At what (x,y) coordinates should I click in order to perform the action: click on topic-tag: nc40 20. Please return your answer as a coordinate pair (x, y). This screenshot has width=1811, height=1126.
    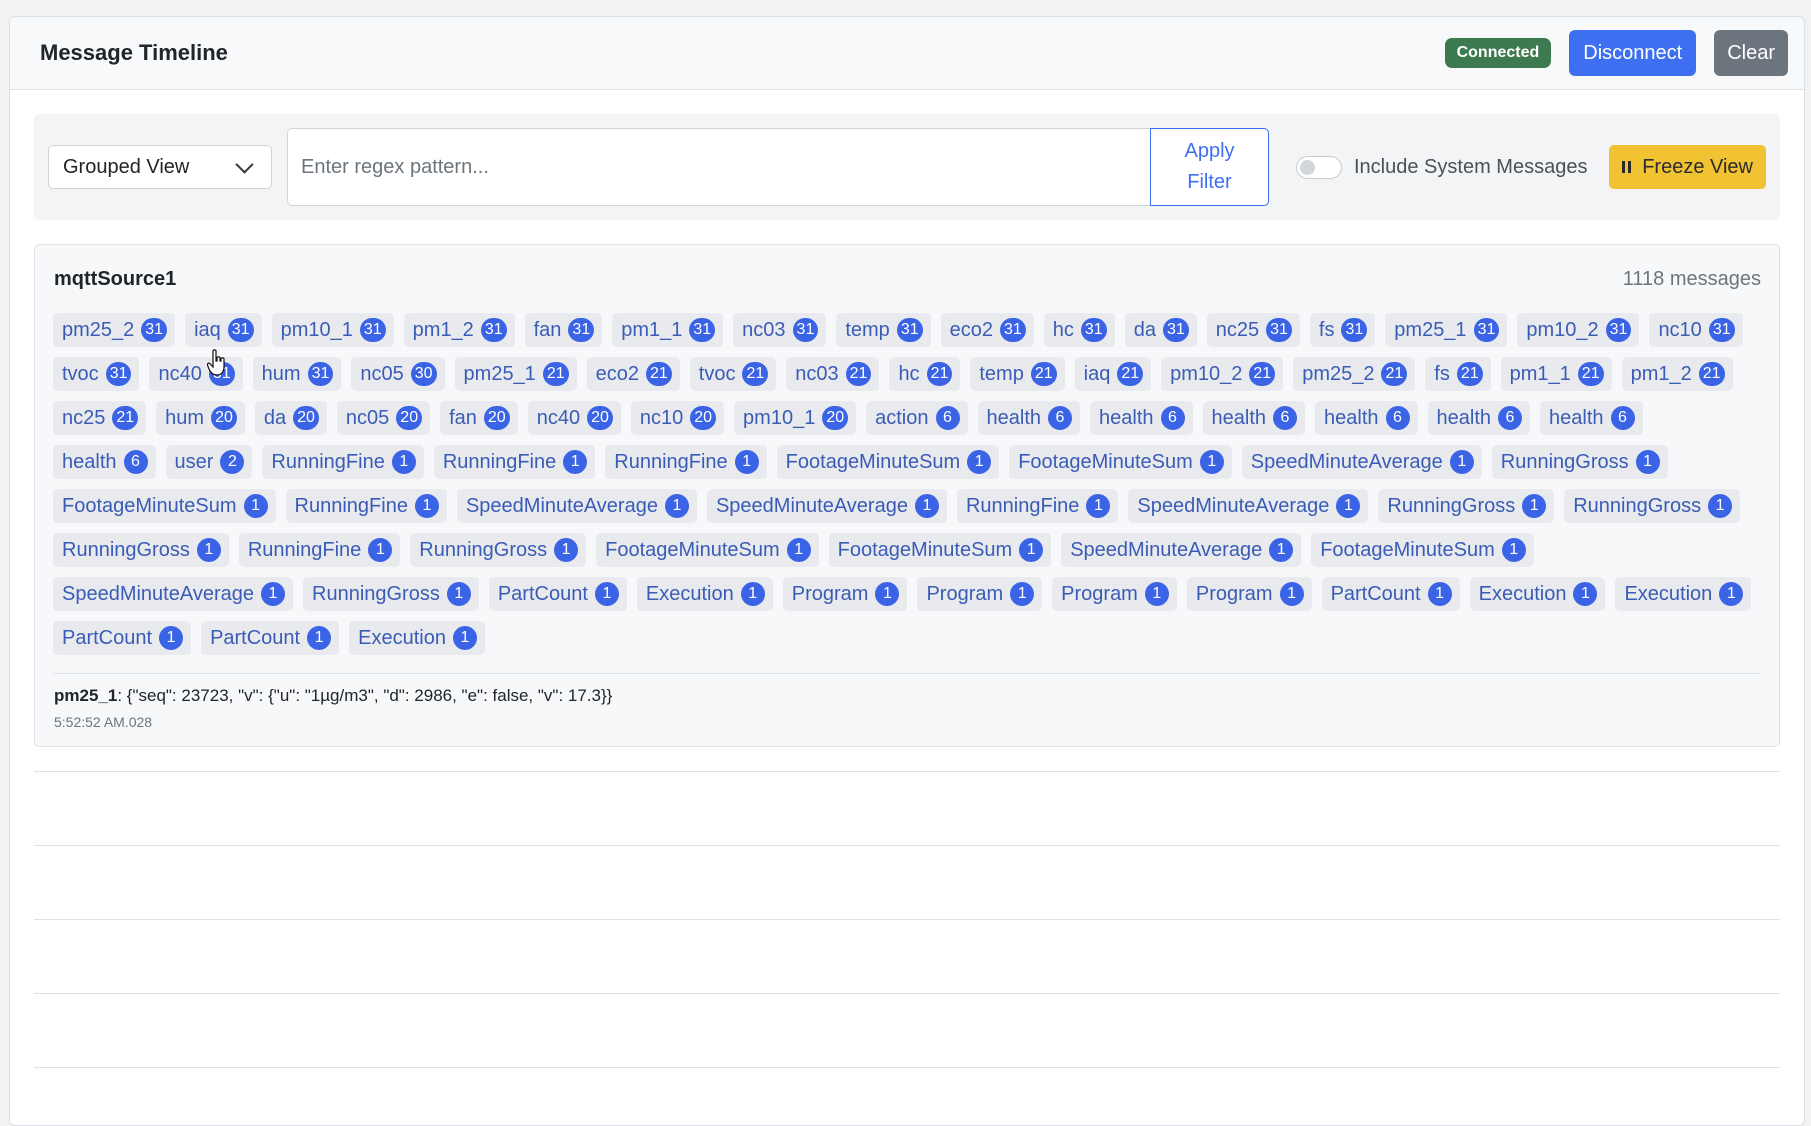
    Looking at the image, I should click on (574, 418).